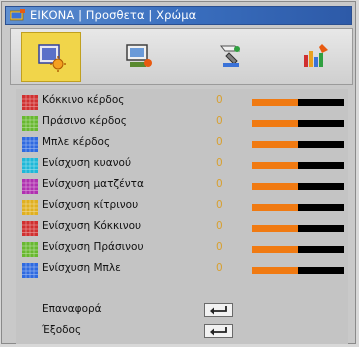 This screenshot has height=347, width=359. Describe the element at coordinates (93, 247) in the screenshot. I see `row-label: Ενίσχυση Πράσινου` at that location.